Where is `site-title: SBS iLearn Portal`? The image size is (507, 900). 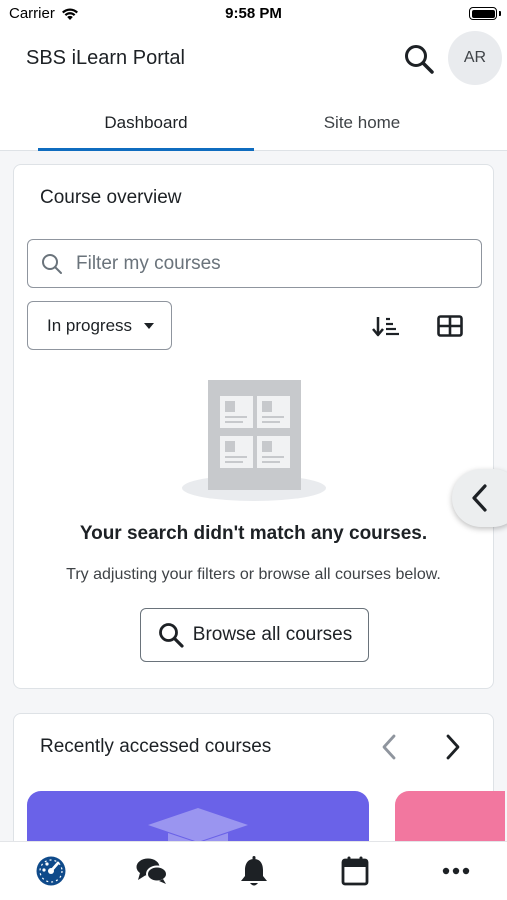
site-title: SBS iLearn Portal is located at coordinates (105, 58).